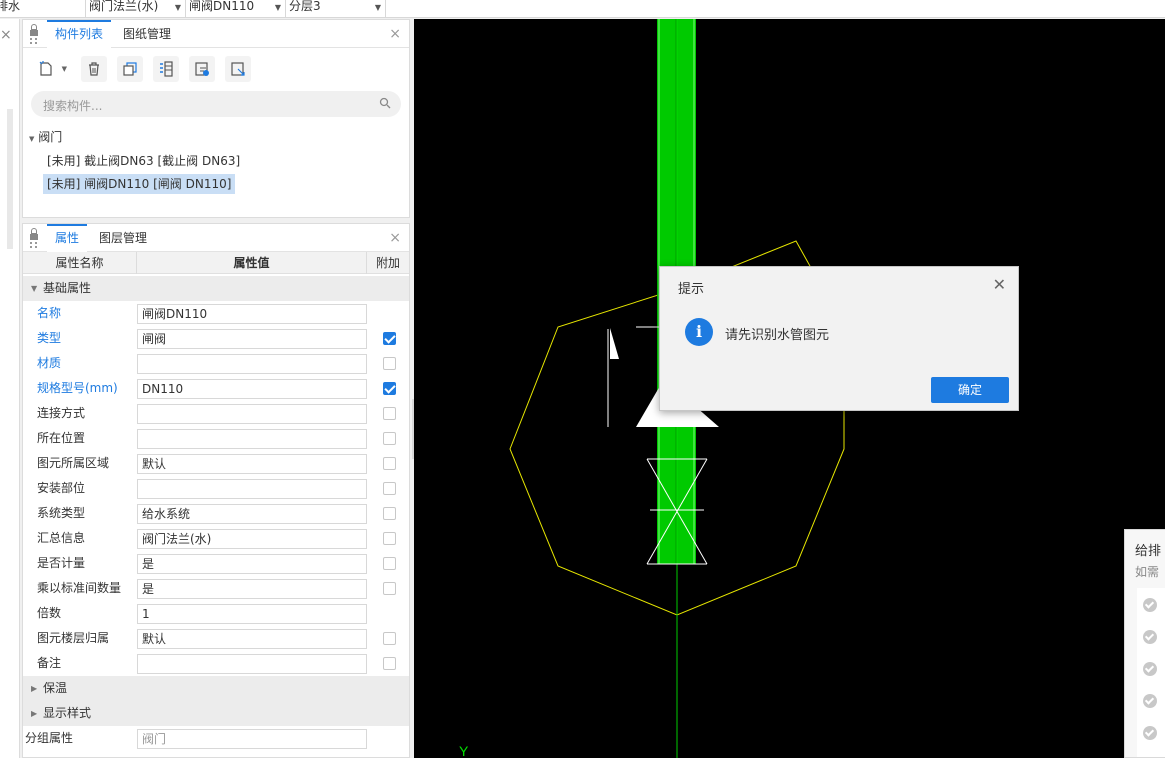 The height and width of the screenshot is (758, 1165). Describe the element at coordinates (143, 160) in the screenshot. I see `tree-item: [未用] 截止阀DN63 [截止阀 DN63]` at that location.